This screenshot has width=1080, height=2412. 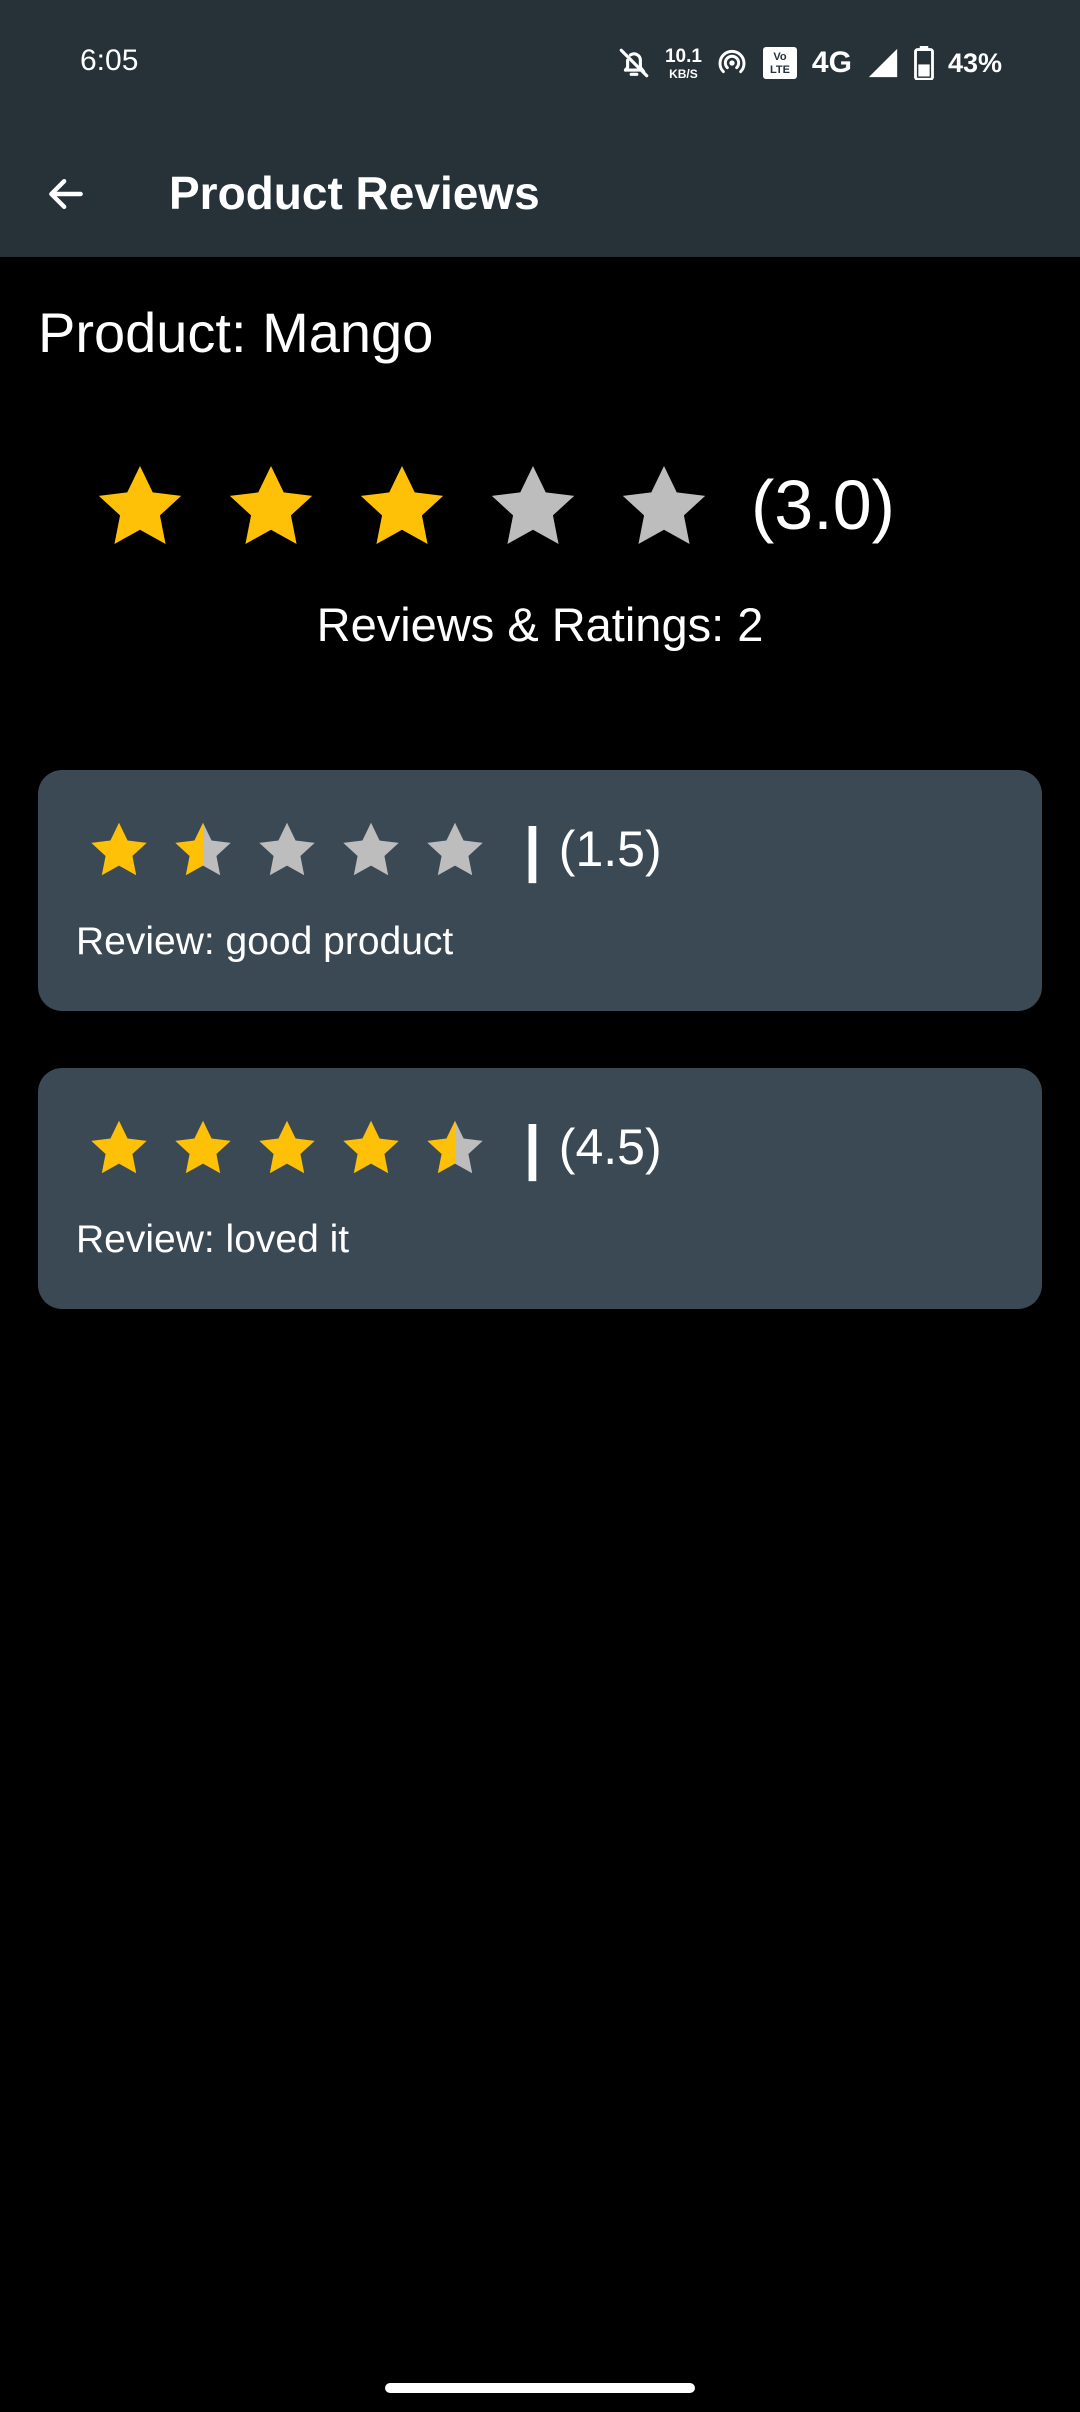 I want to click on mute-icon, so click(x=634, y=63).